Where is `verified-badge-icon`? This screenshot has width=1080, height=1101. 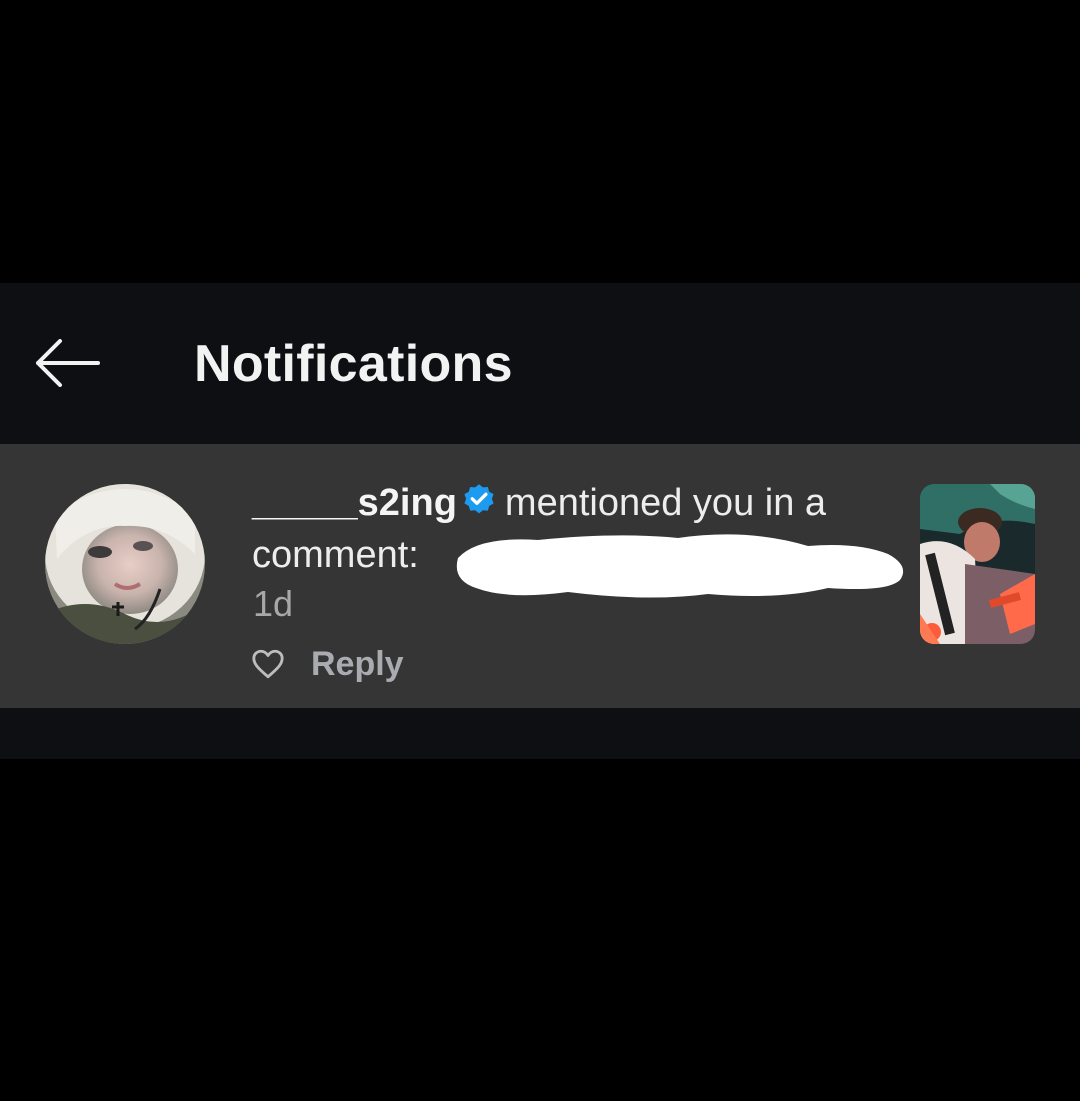 verified-badge-icon is located at coordinates (479, 499).